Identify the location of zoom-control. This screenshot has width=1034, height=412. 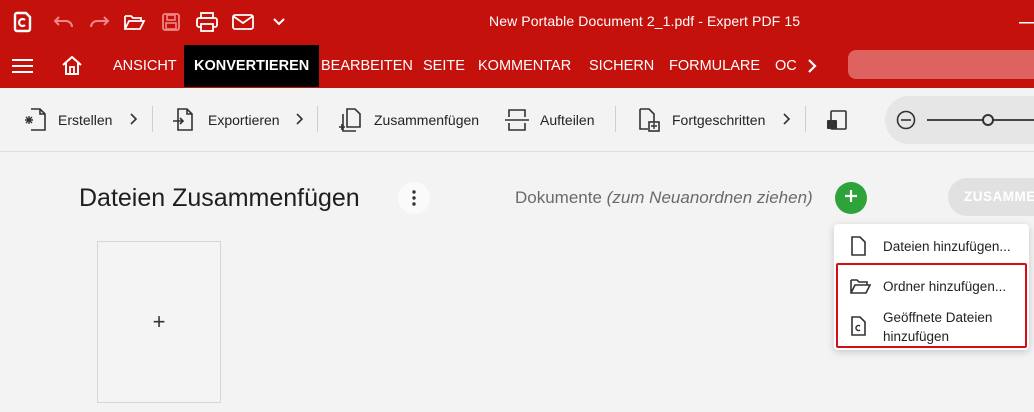
(959, 120).